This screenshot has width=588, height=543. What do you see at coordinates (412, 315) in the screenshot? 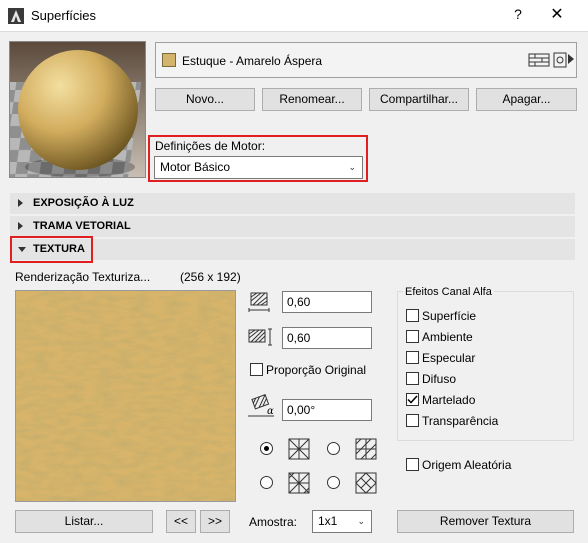
I see `alpha-surface-checkbox` at bounding box center [412, 315].